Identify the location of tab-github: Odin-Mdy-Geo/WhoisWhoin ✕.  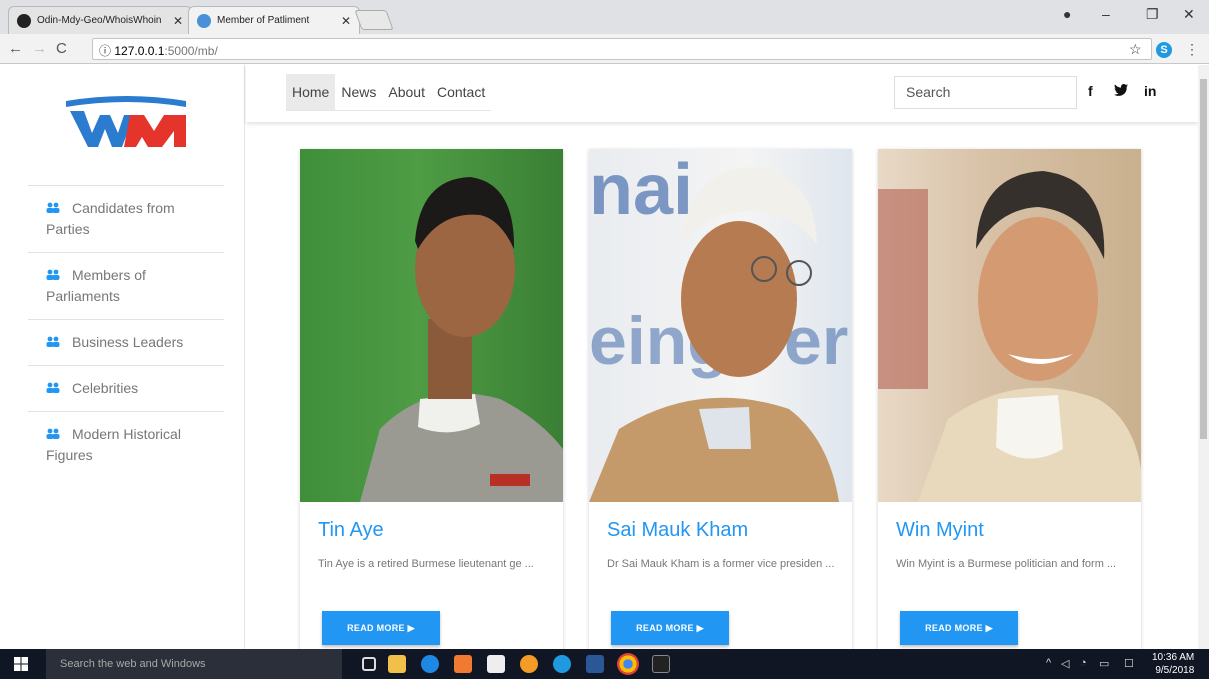
(100, 20).